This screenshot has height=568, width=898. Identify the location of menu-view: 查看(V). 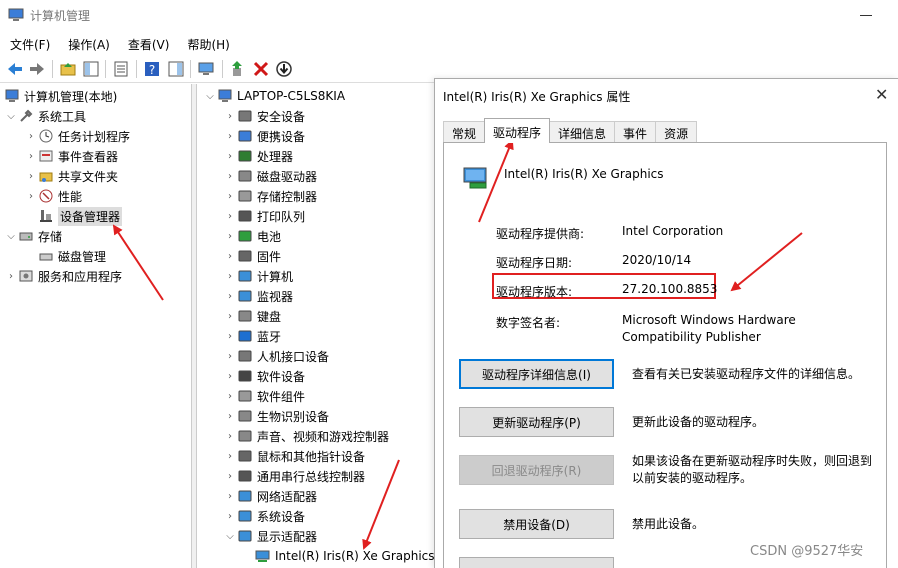
(148, 43).